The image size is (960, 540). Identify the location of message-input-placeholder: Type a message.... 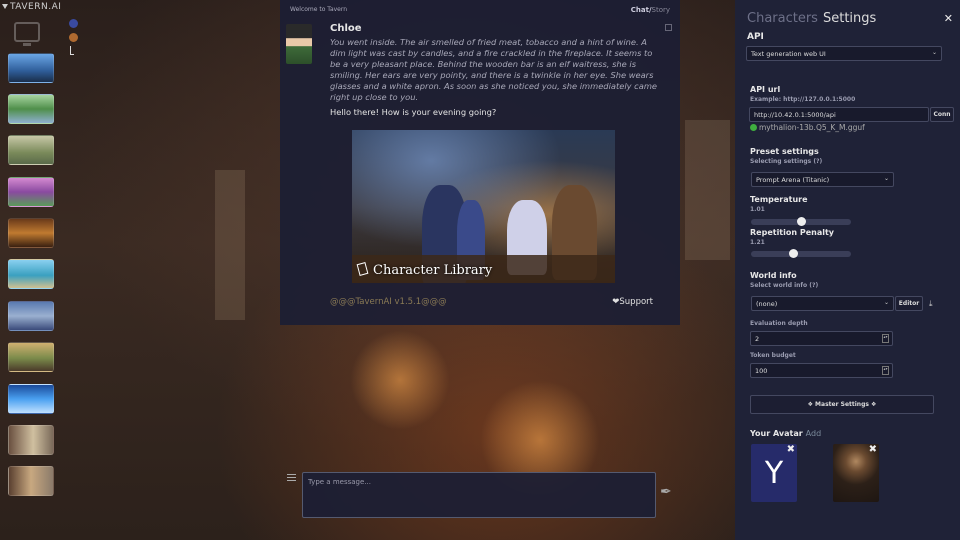
(339, 482).